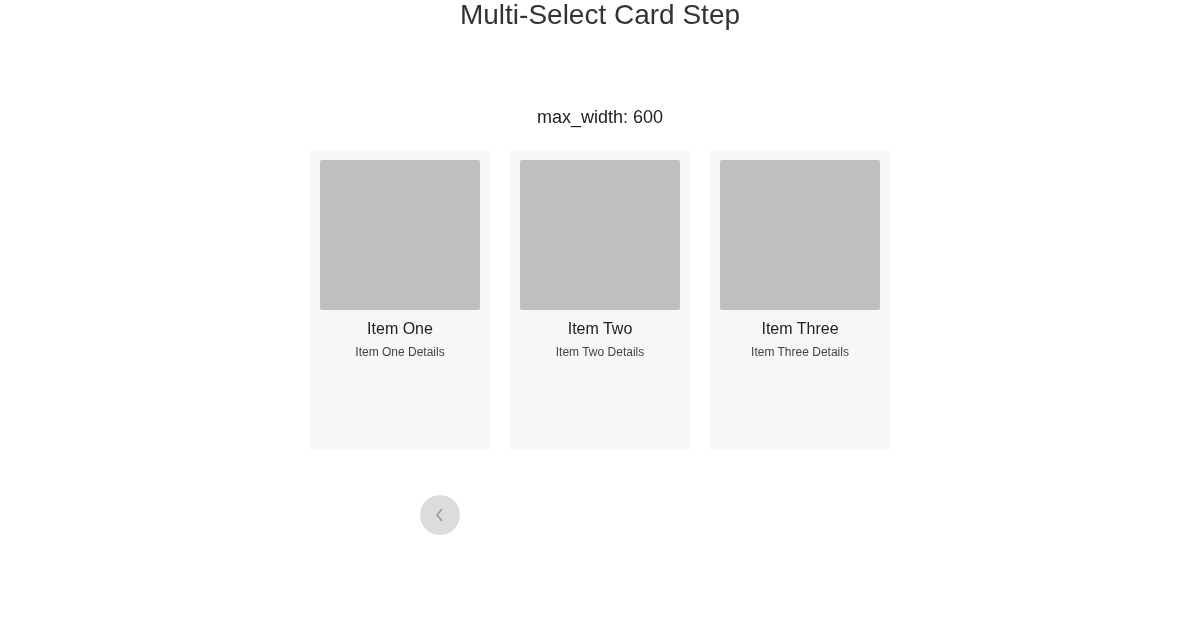 The width and height of the screenshot is (1200, 630). Describe the element at coordinates (400, 329) in the screenshot. I see `card-title: Item One` at that location.